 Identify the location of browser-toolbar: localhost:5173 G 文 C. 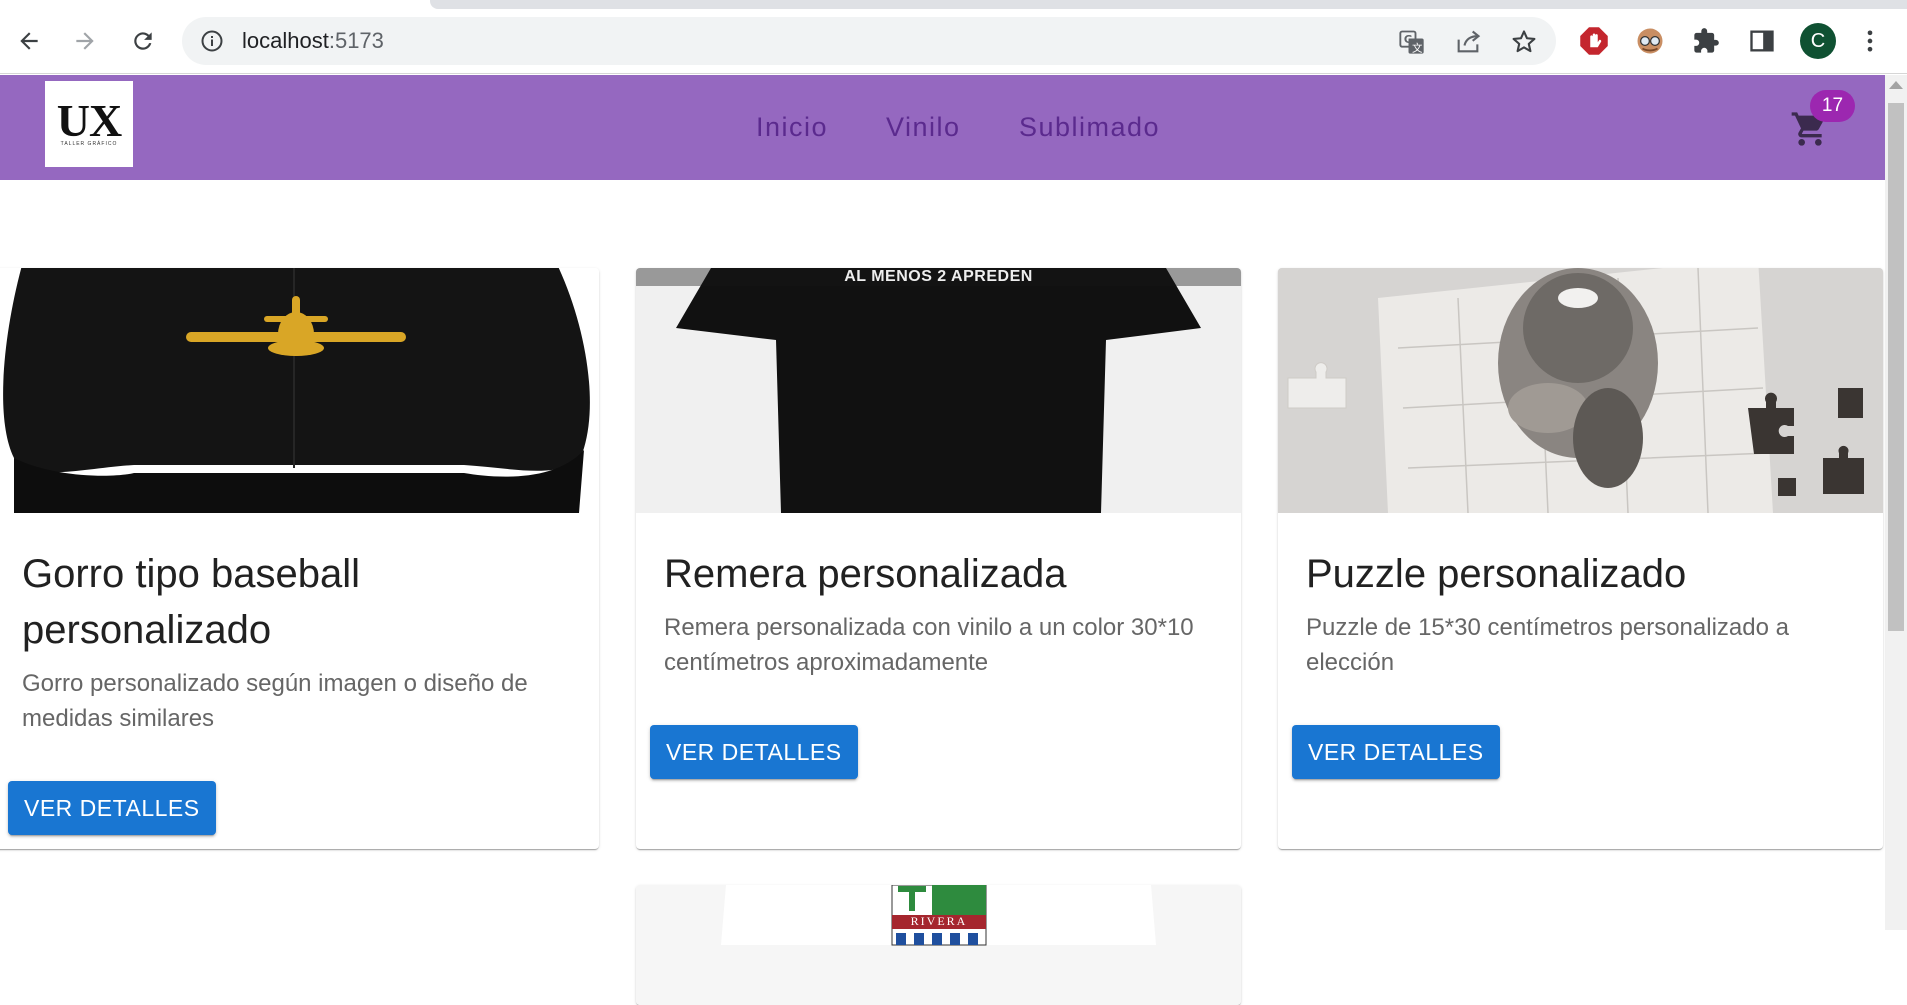
(953, 37).